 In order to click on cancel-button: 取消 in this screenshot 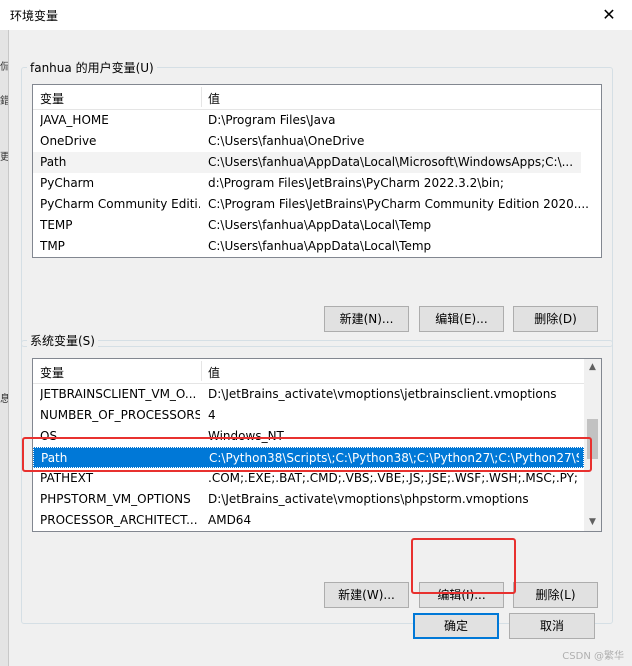, I will do `click(552, 626)`.